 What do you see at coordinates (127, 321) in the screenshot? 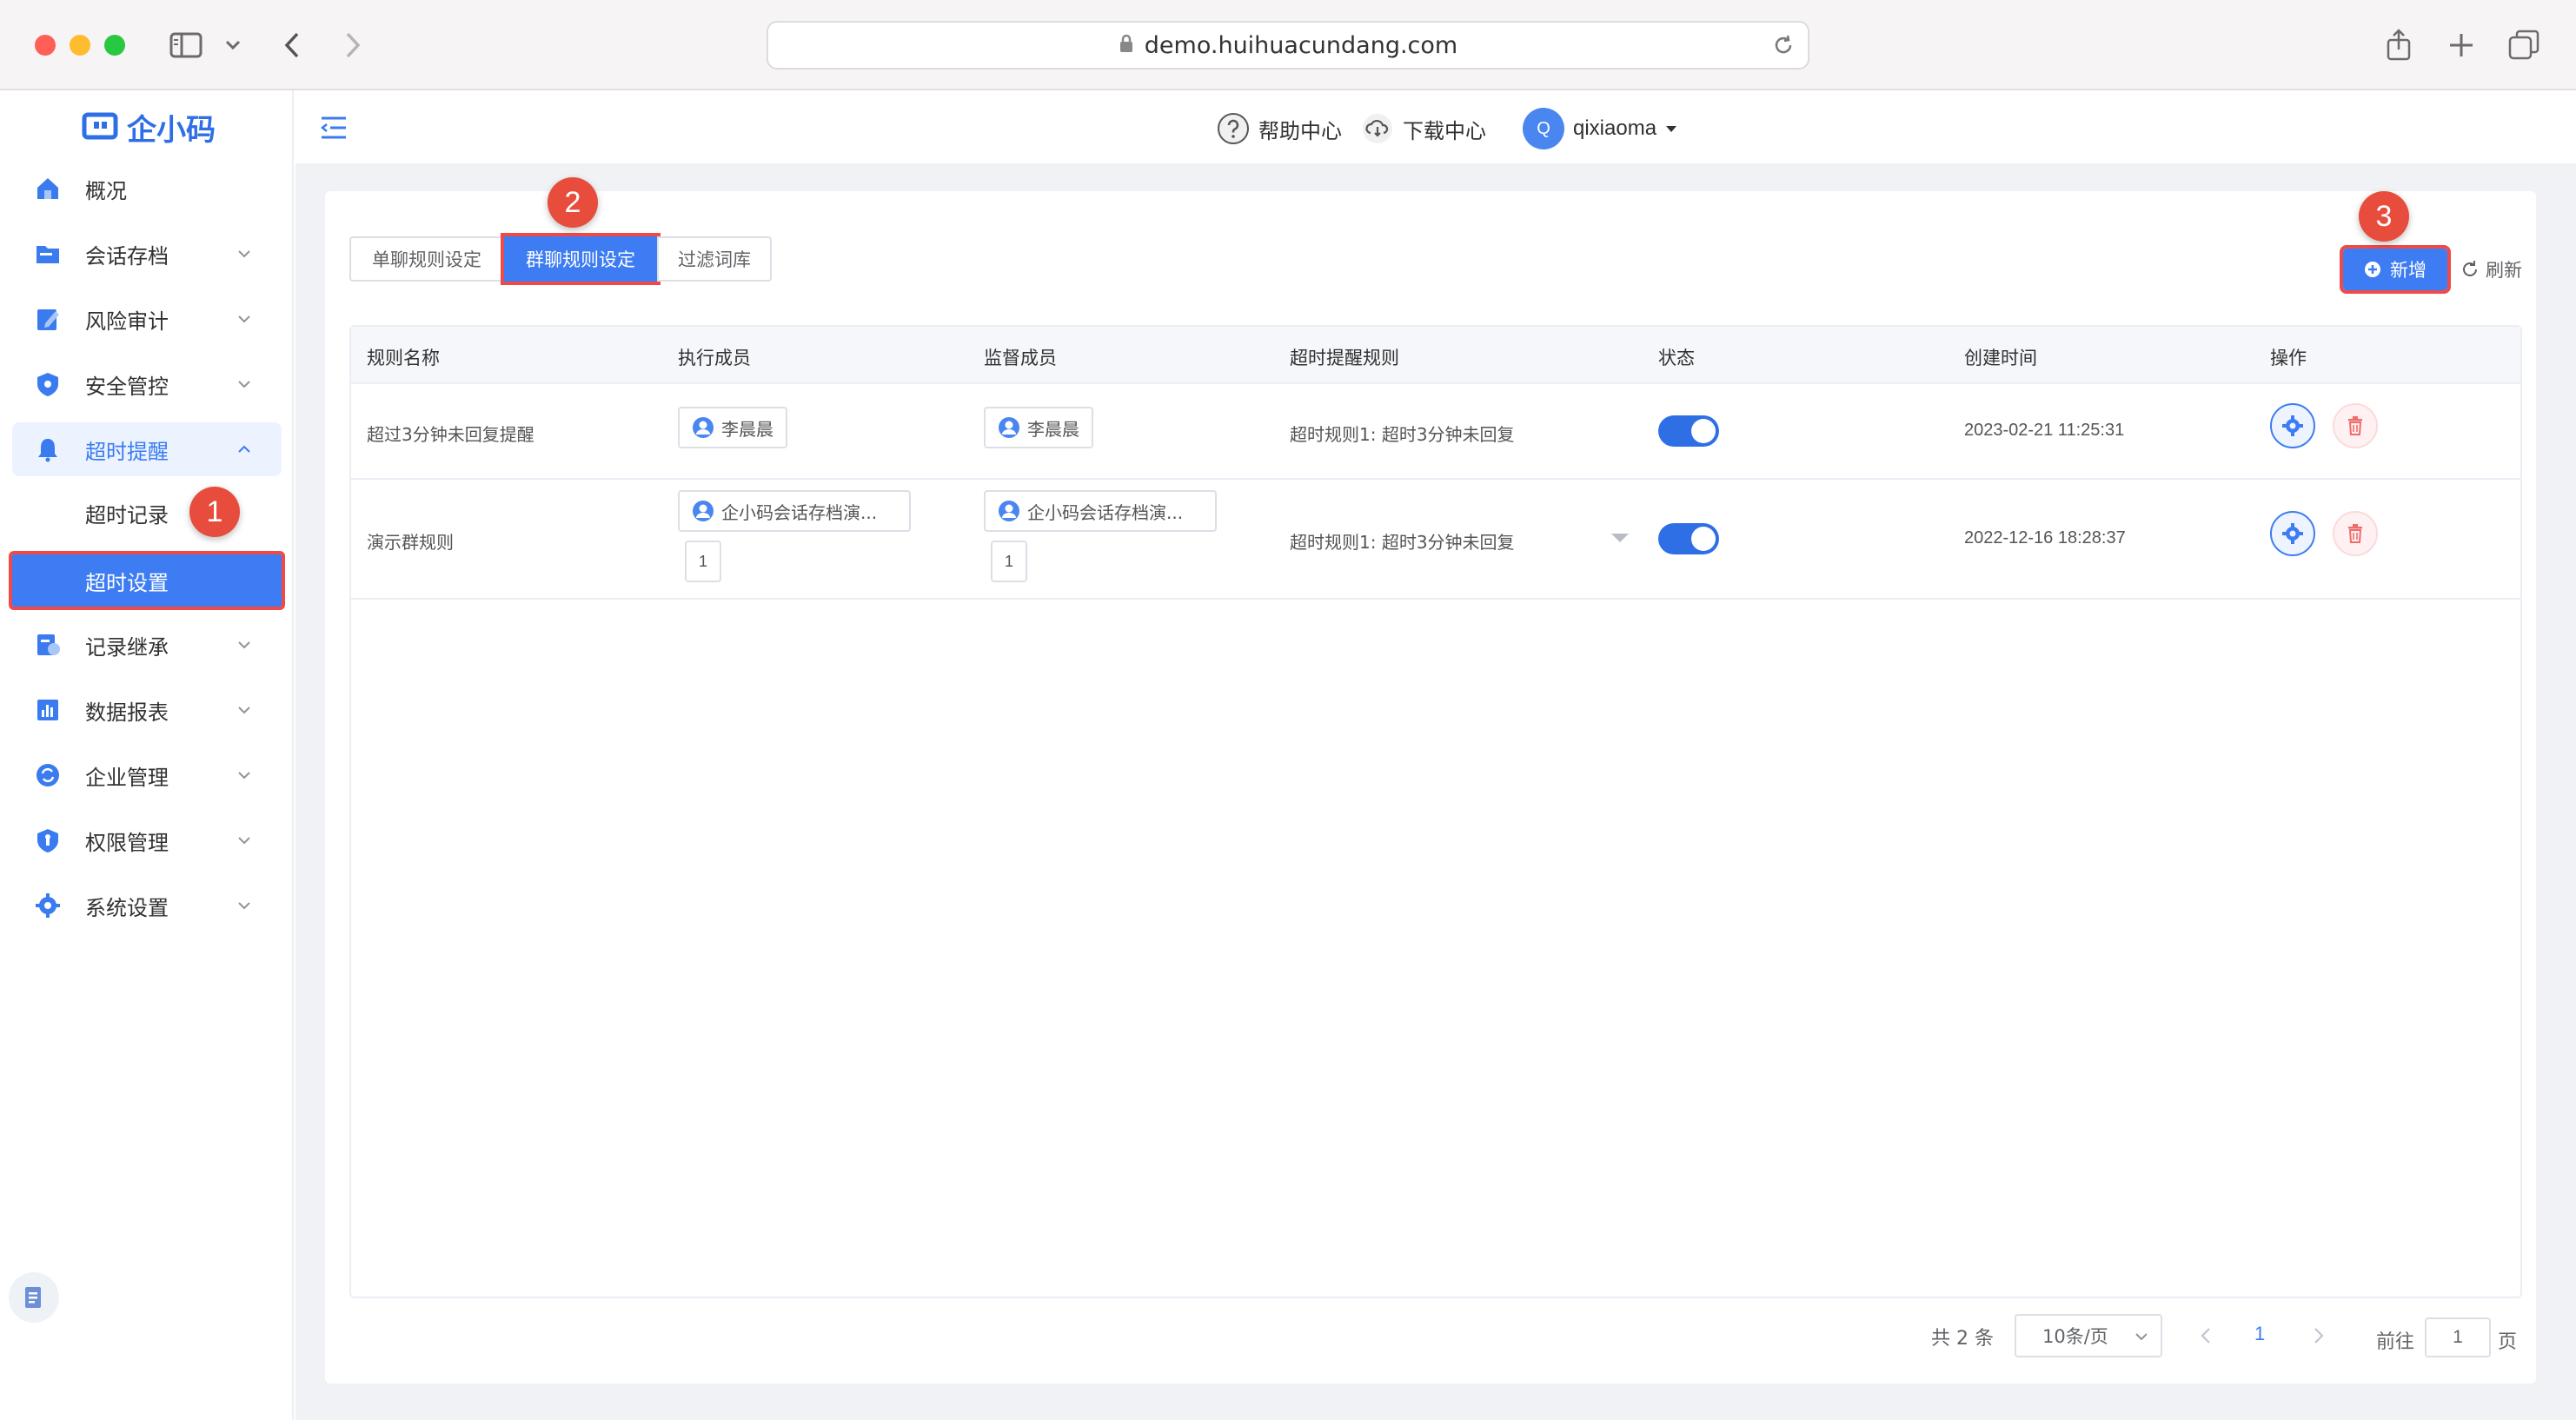
I see `sidebar-item-label: 风险审计` at bounding box center [127, 321].